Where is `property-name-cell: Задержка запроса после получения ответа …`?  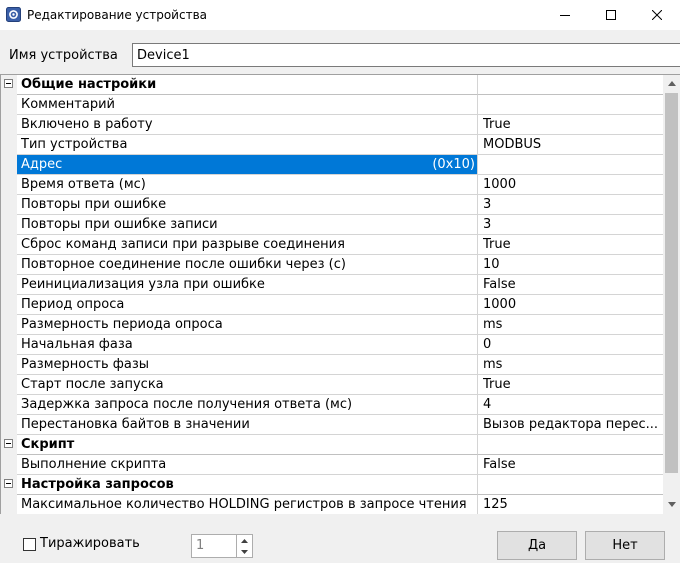
property-name-cell: Задержка запроса после получения ответа … is located at coordinates (247, 405).